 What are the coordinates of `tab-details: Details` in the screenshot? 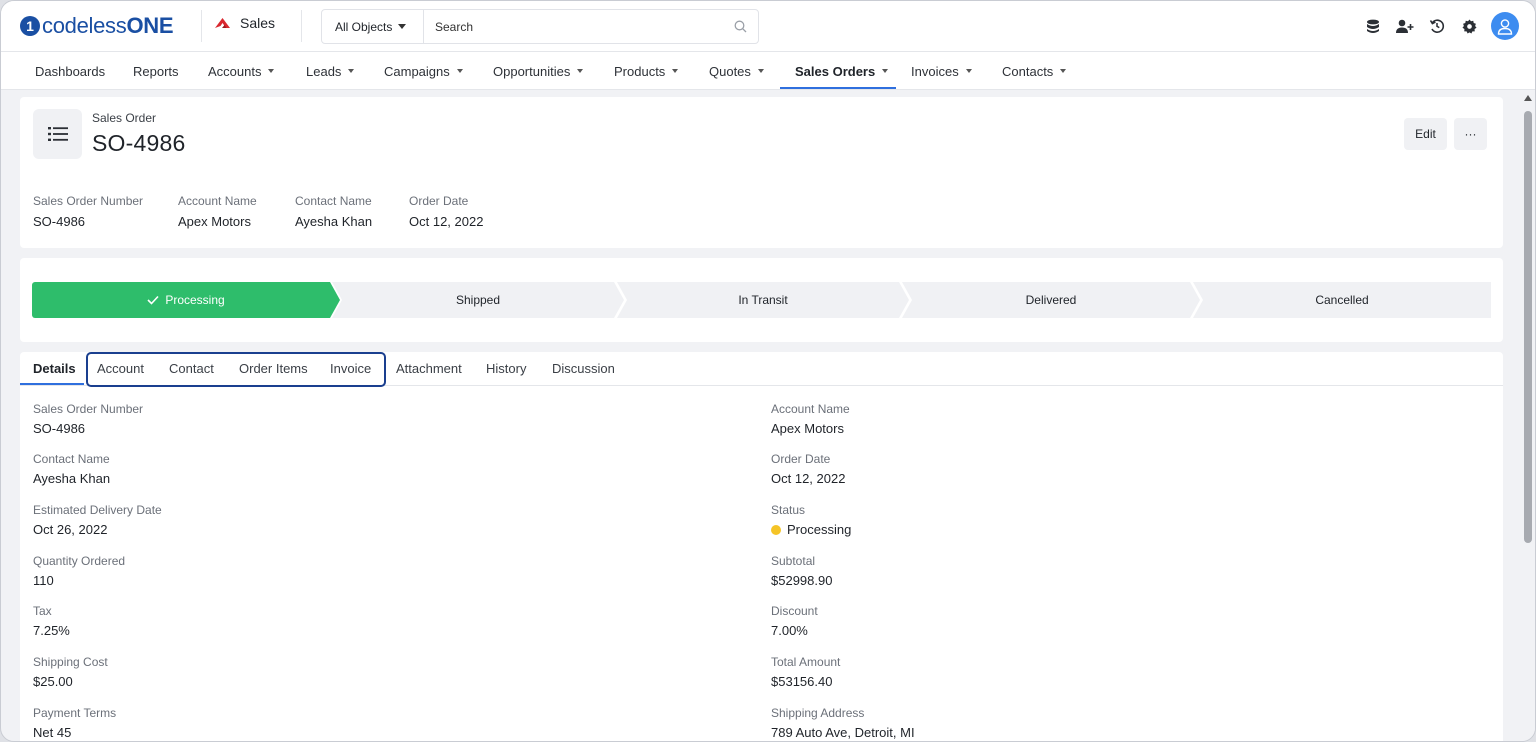 It's located at (54, 368).